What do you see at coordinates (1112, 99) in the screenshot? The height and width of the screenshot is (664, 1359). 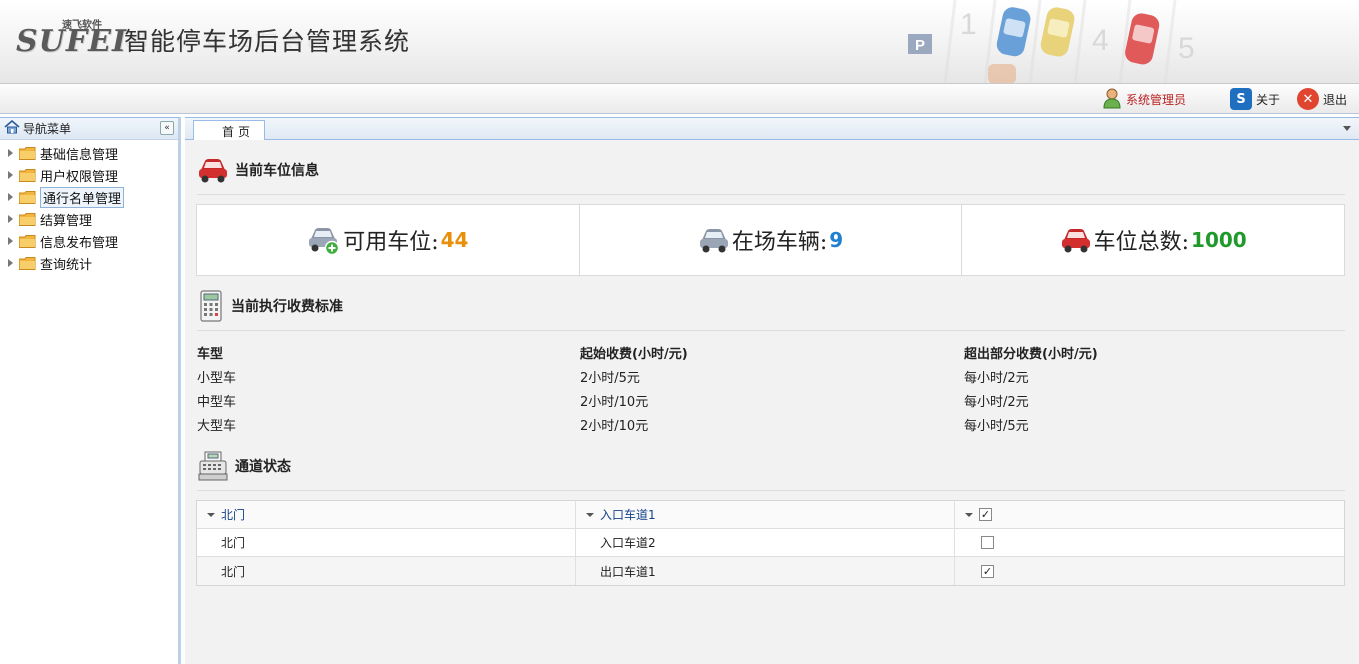 I see `user-icon` at bounding box center [1112, 99].